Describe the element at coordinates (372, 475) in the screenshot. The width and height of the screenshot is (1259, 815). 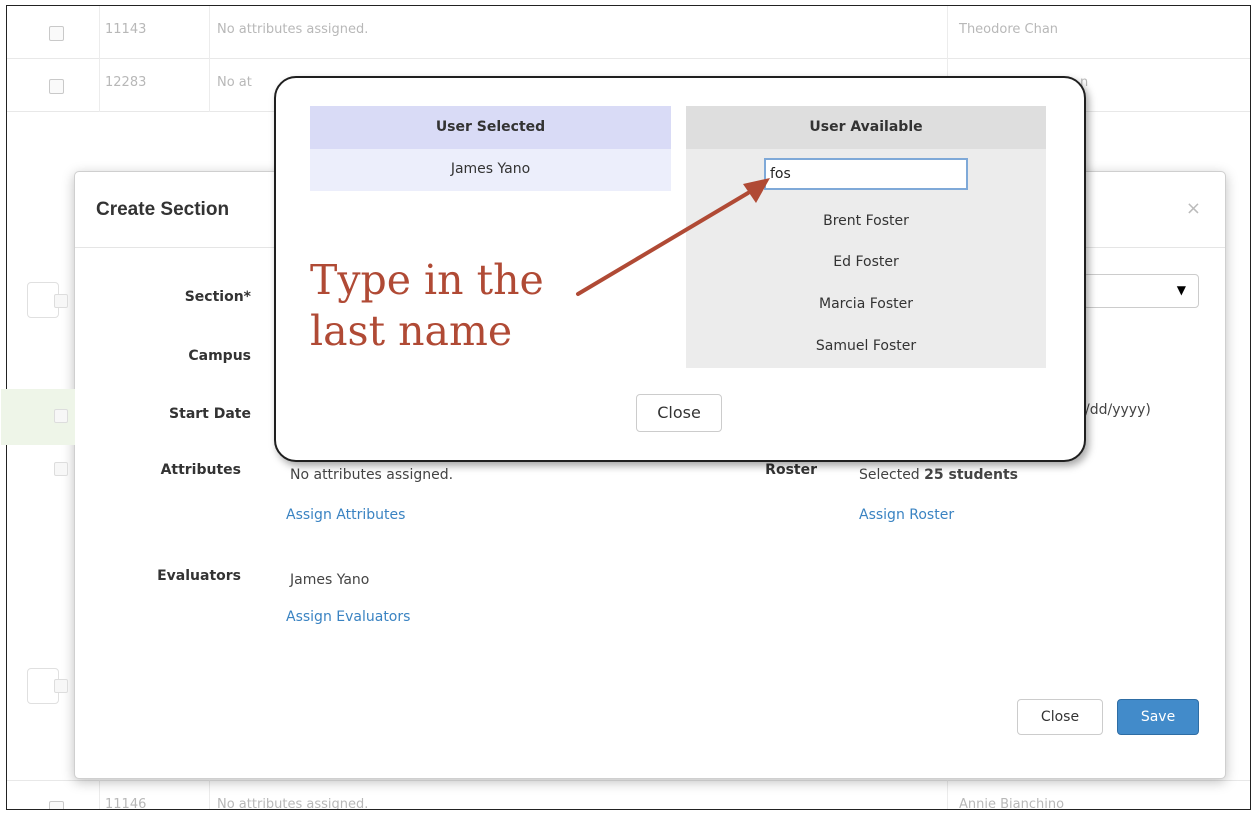
I see `attributes-value: No attributes assigned.` at that location.